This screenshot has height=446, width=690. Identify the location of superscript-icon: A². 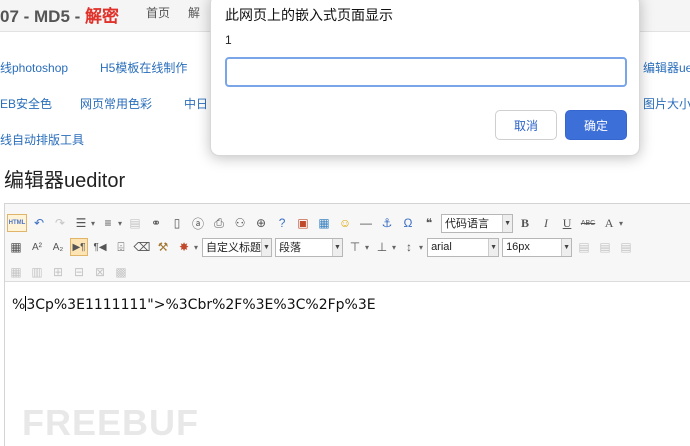
(37, 247).